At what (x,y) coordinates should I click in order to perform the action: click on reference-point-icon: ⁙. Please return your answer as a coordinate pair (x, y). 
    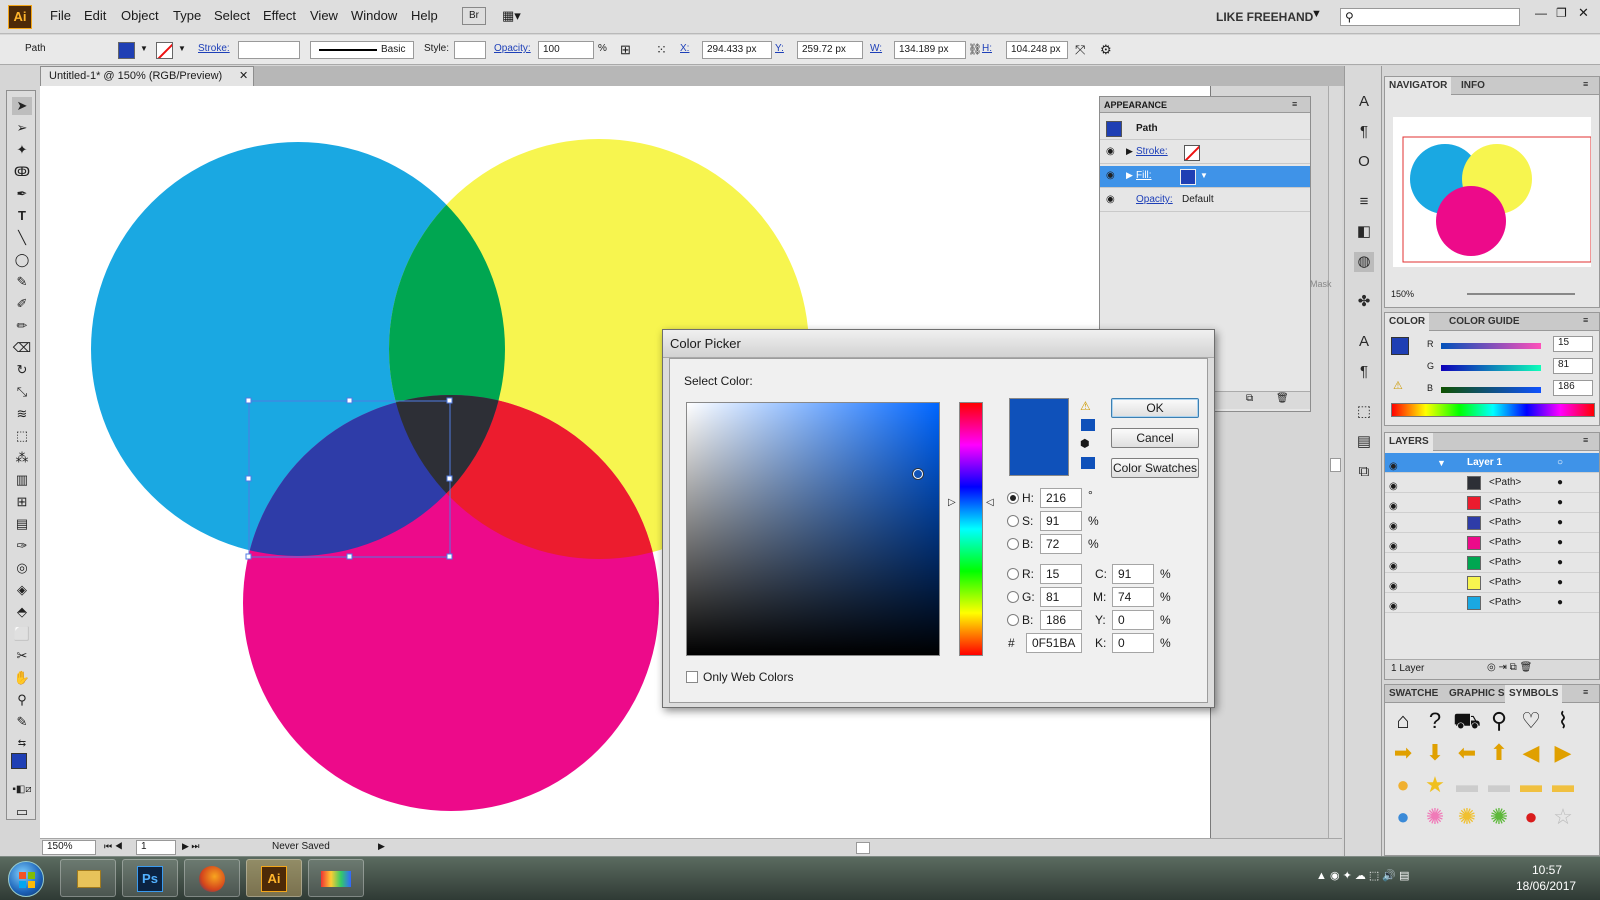
    Looking at the image, I should click on (661, 50).